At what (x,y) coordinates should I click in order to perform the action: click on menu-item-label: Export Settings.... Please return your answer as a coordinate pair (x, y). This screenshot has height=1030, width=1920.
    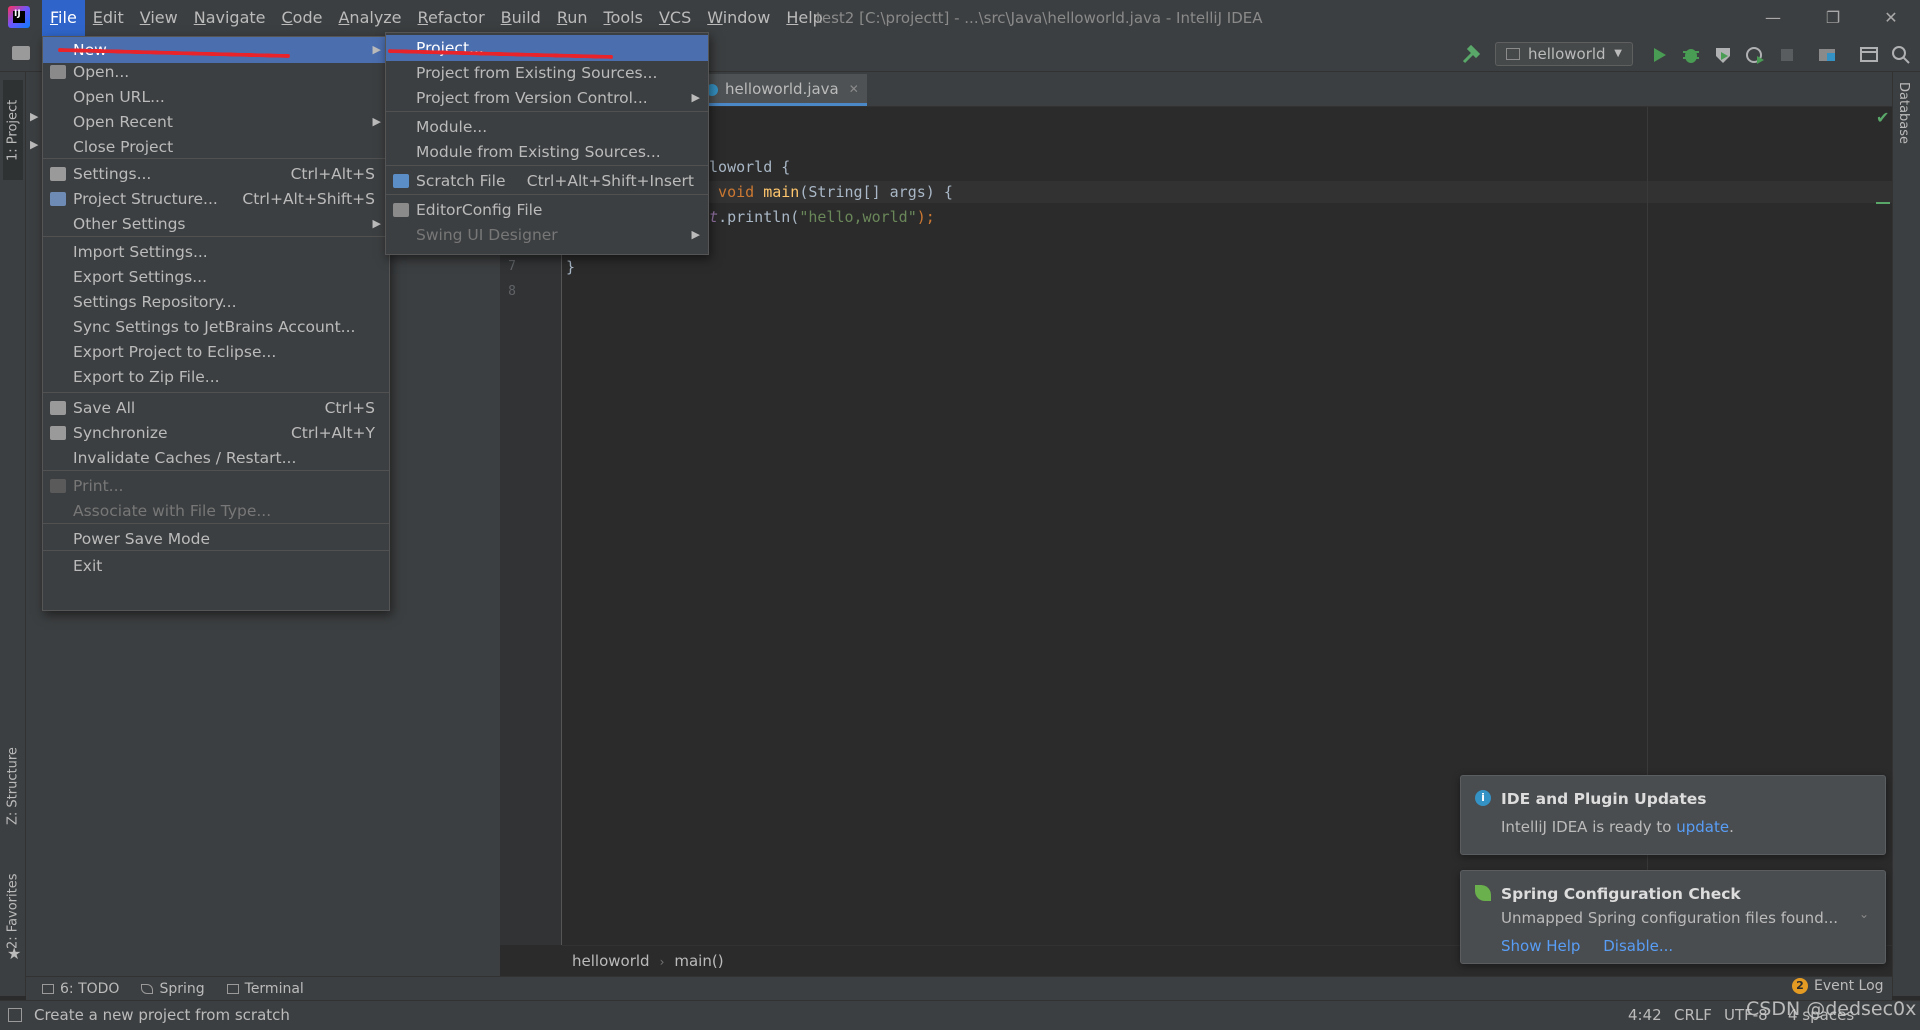
    Looking at the image, I should click on (140, 277).